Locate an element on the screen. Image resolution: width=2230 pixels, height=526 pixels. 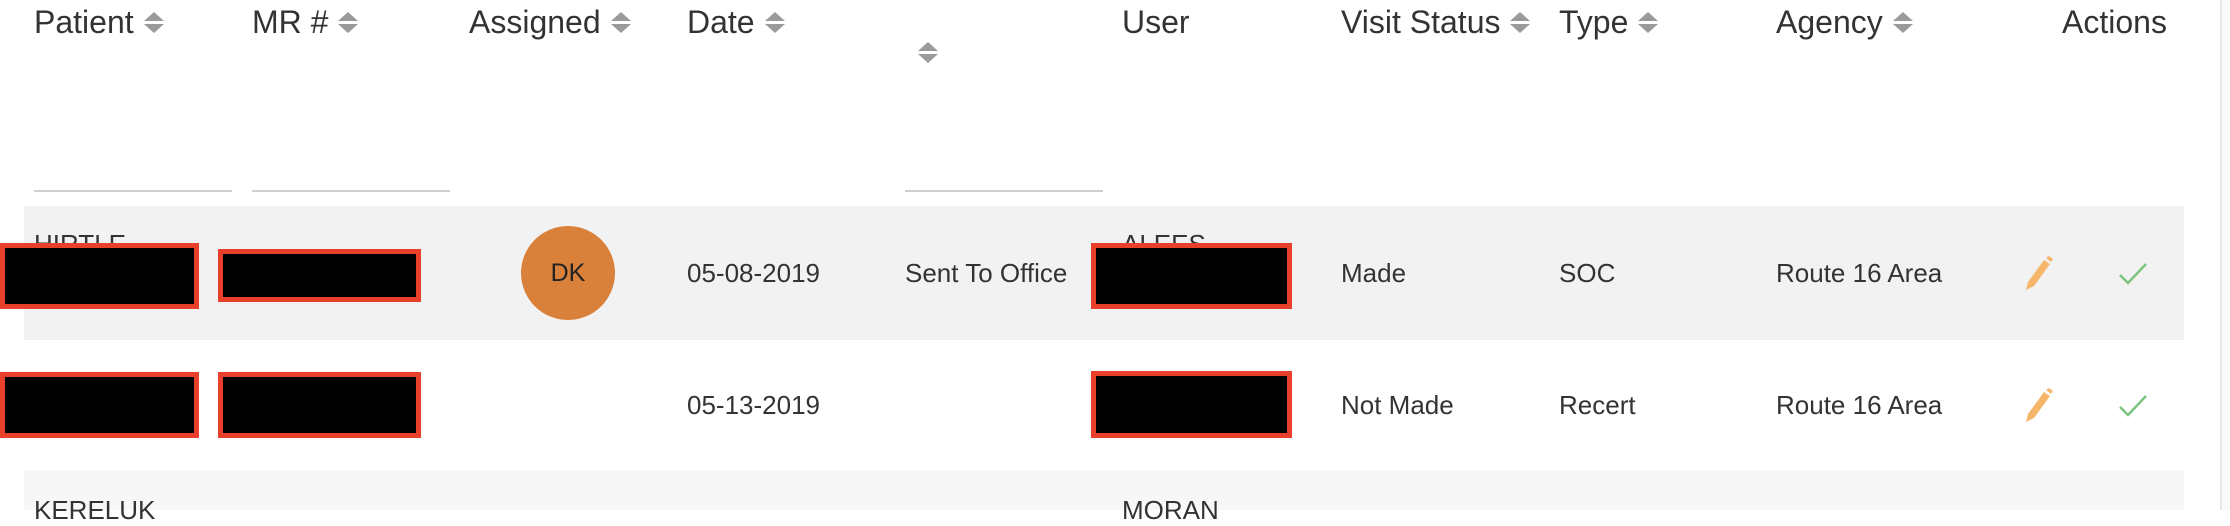
header-label: Type is located at coordinates (1594, 22).